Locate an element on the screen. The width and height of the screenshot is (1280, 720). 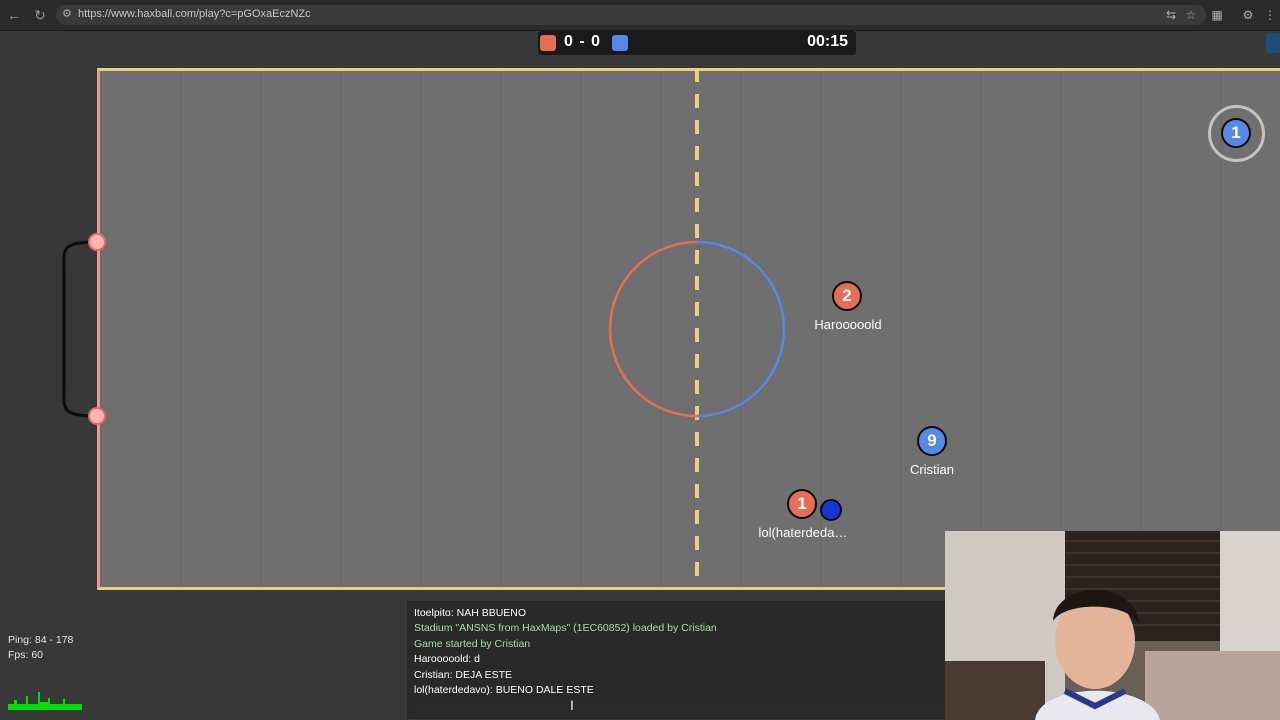
player-name: Cristian is located at coordinates (932, 469).